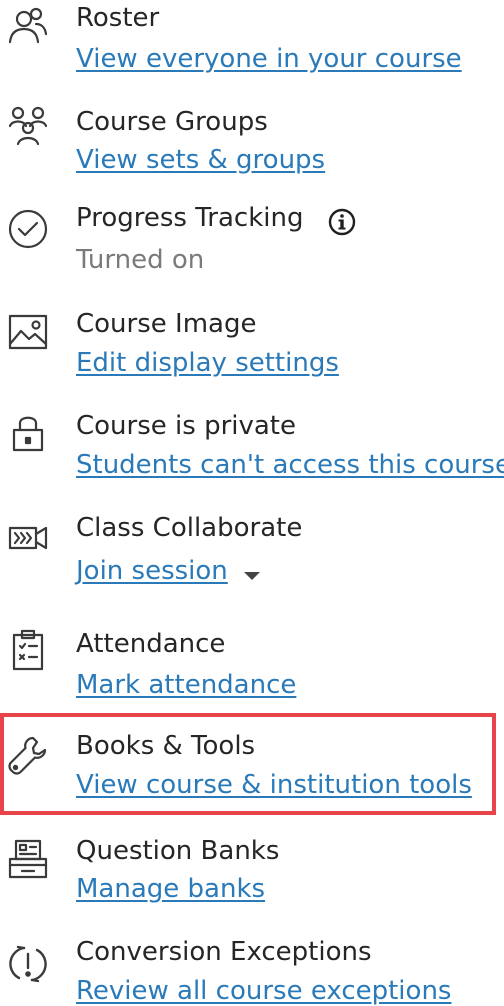 This screenshot has width=504, height=1006. Describe the element at coordinates (172, 122) in the screenshot. I see `course-groups-title: Course Groups` at that location.